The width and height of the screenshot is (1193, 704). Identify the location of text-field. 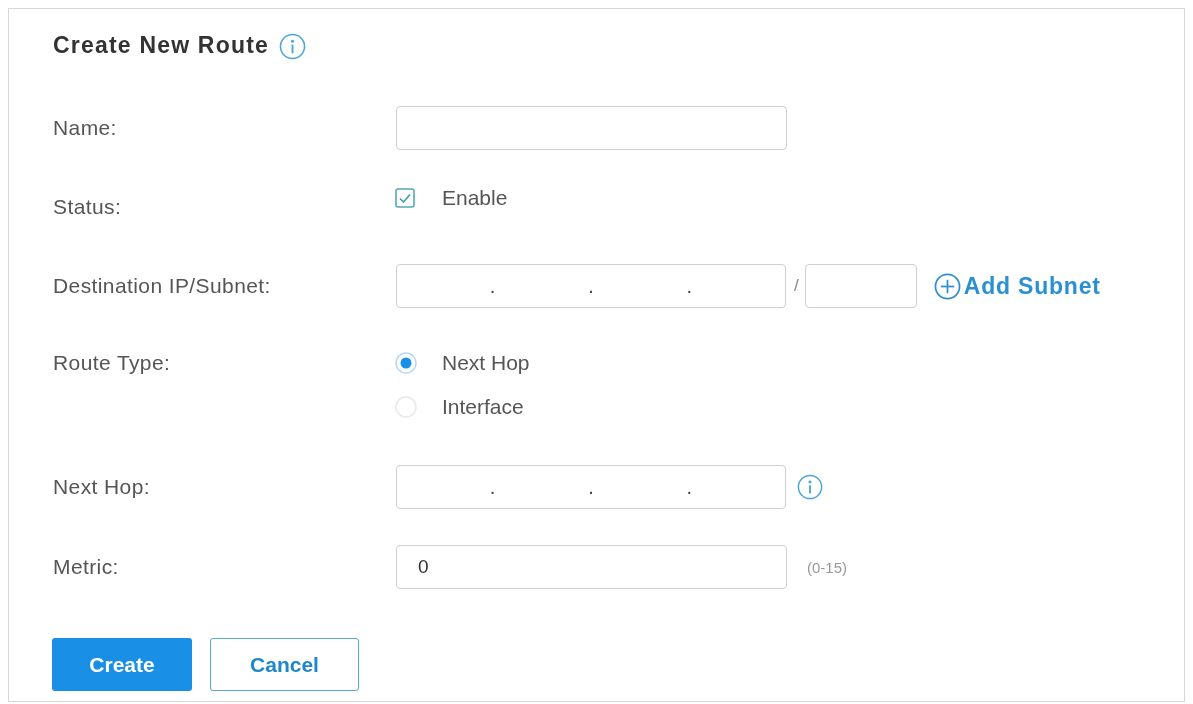
(591, 128).